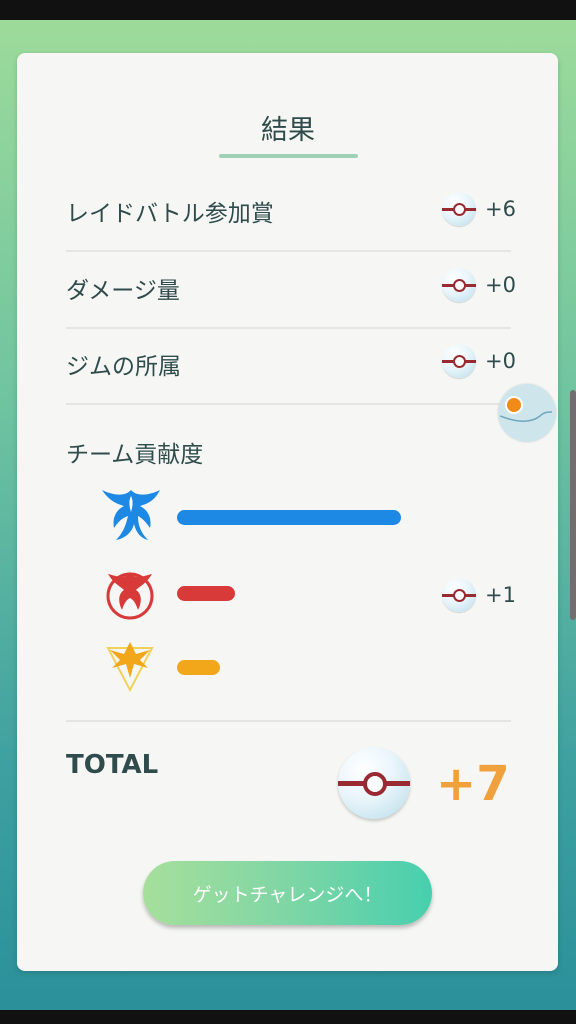  Describe the element at coordinates (112, 765) in the screenshot. I see `total-label: TOTAL` at that location.